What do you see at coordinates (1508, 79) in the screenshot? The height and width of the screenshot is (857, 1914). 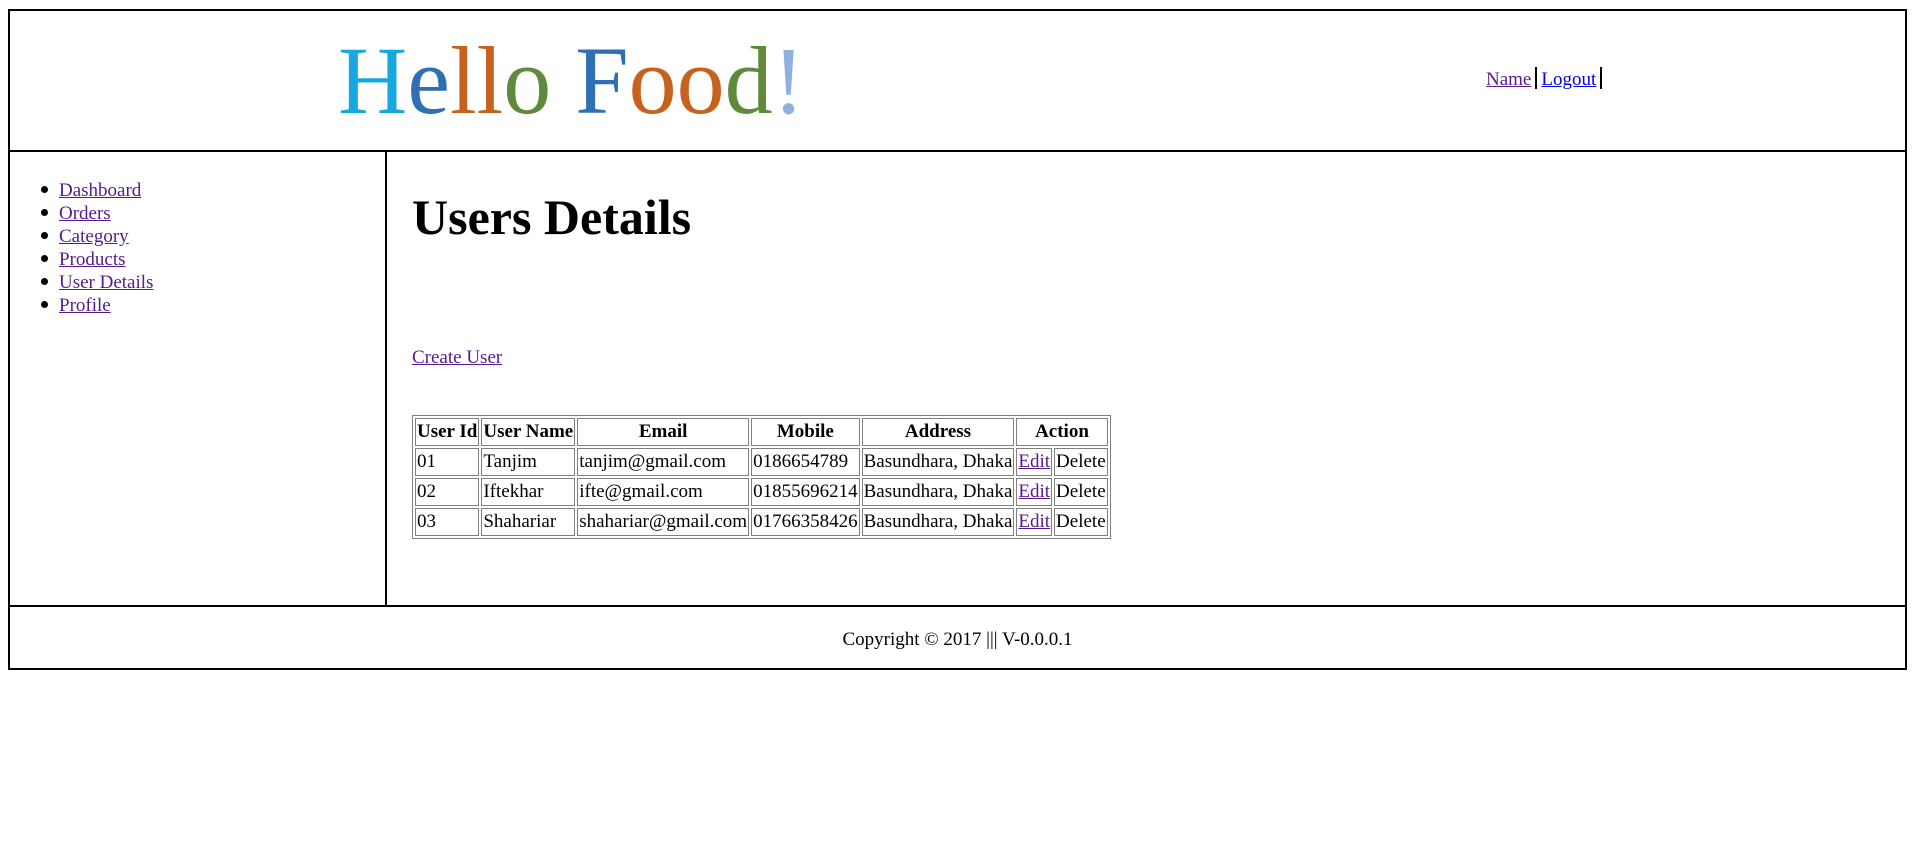 I see `name-link: Name` at bounding box center [1508, 79].